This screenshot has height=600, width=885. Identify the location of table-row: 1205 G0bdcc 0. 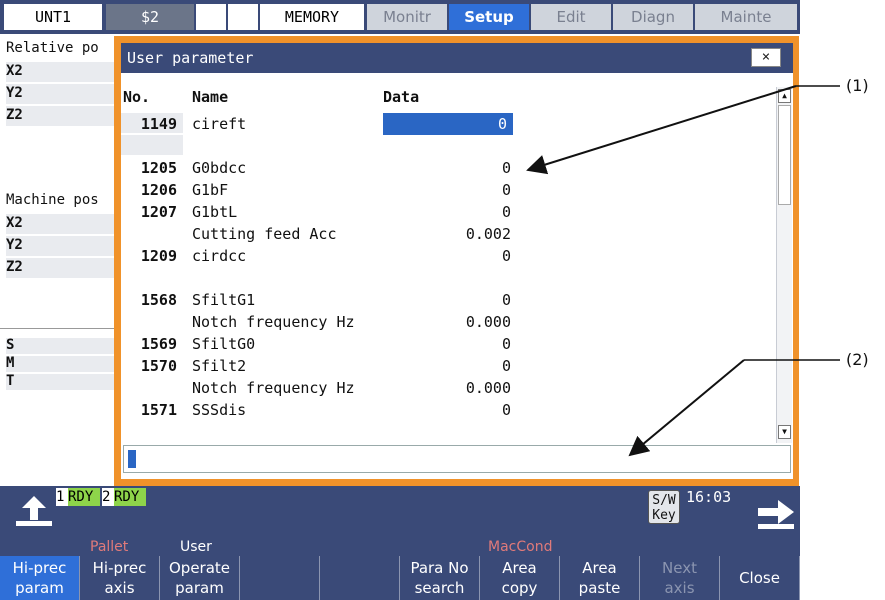
(448, 168).